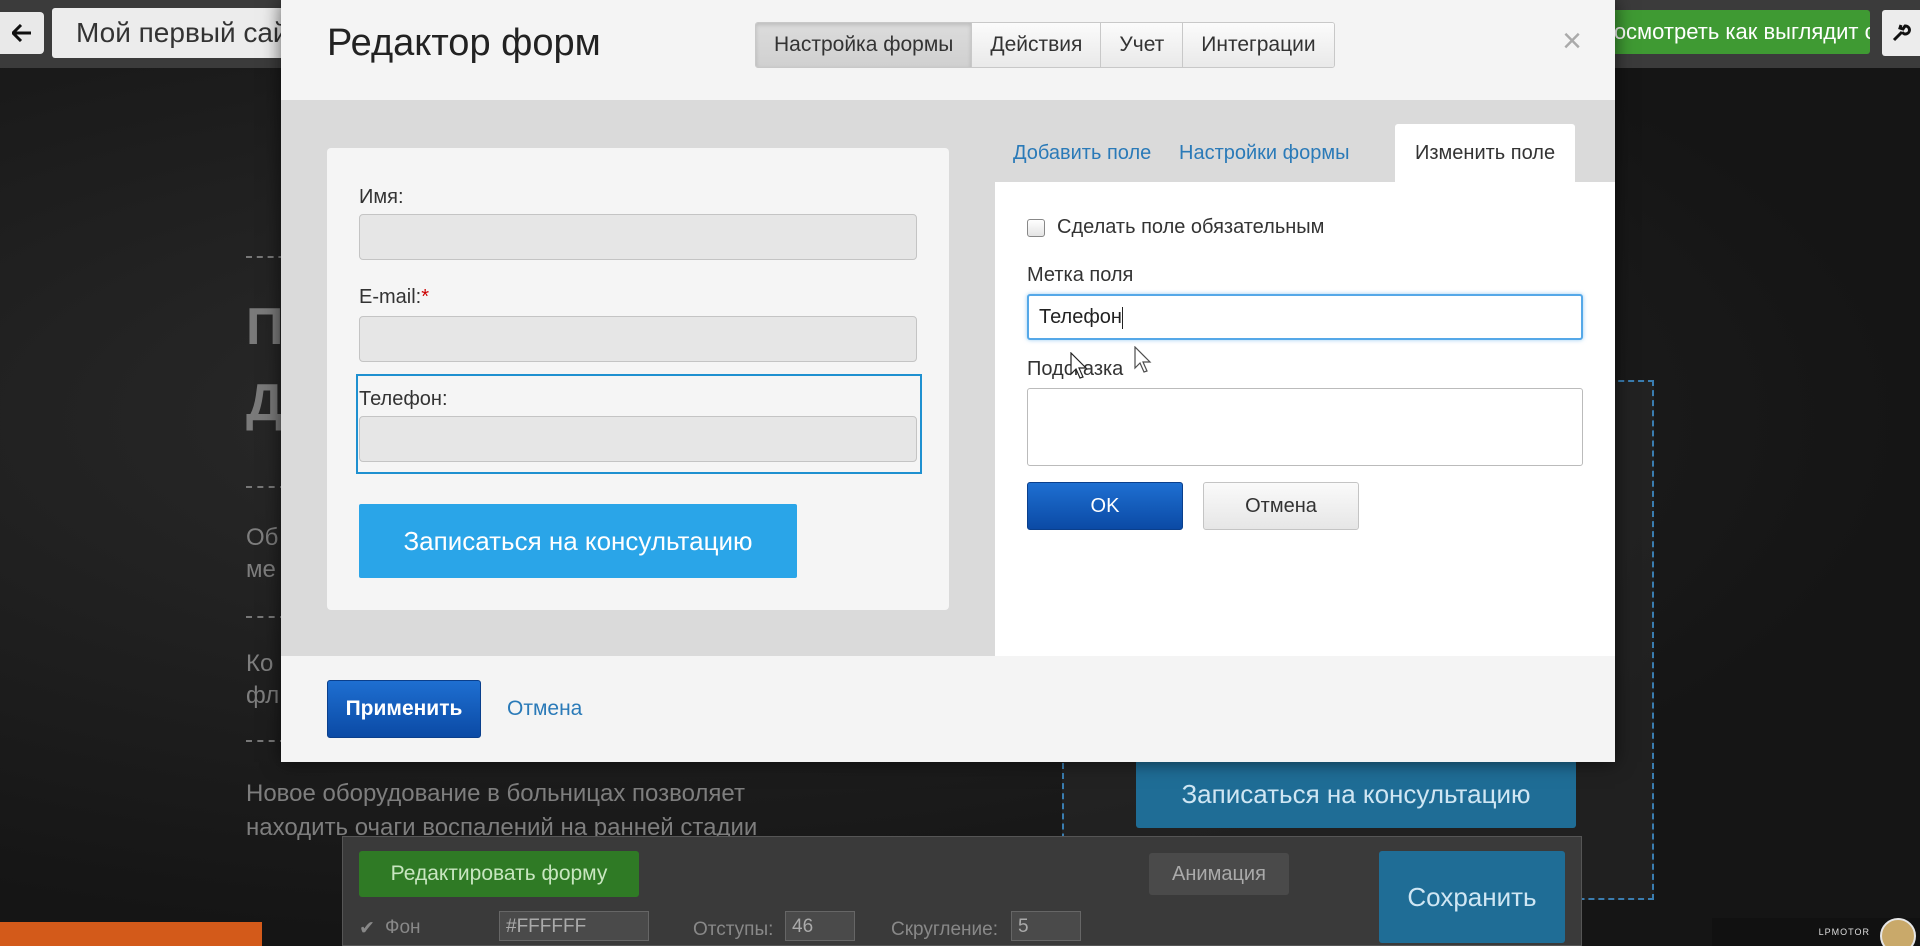 The width and height of the screenshot is (1920, 946). What do you see at coordinates (1105, 506) in the screenshot?
I see `ok-button: OK` at bounding box center [1105, 506].